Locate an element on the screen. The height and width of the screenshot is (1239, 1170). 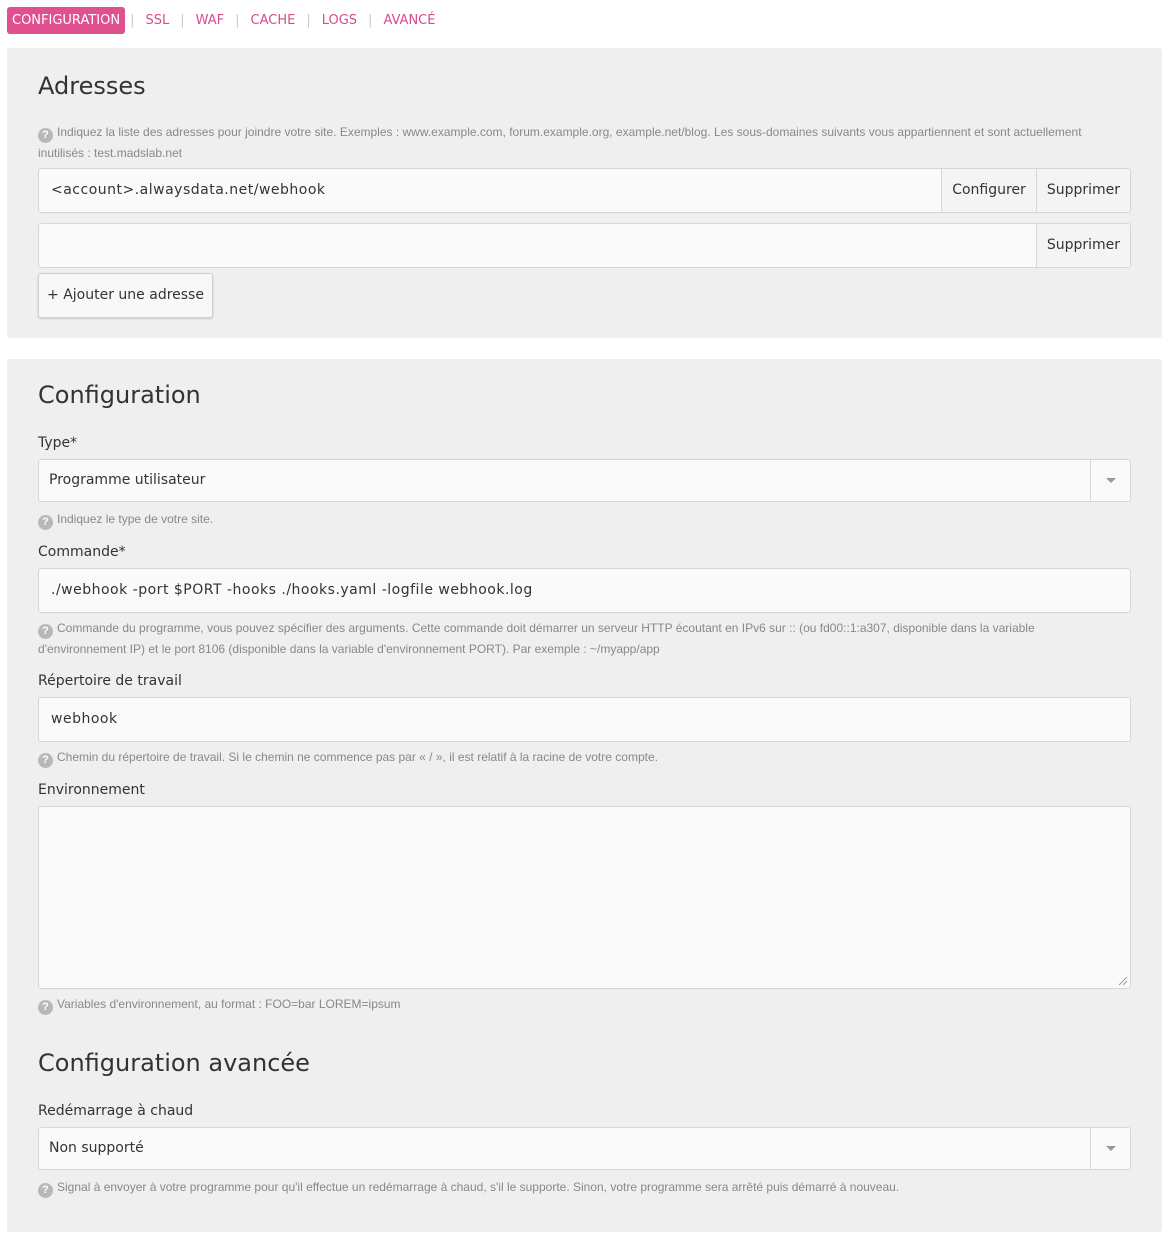
address-input: <account>.alwaysdata.net/webhook is located at coordinates (490, 190).